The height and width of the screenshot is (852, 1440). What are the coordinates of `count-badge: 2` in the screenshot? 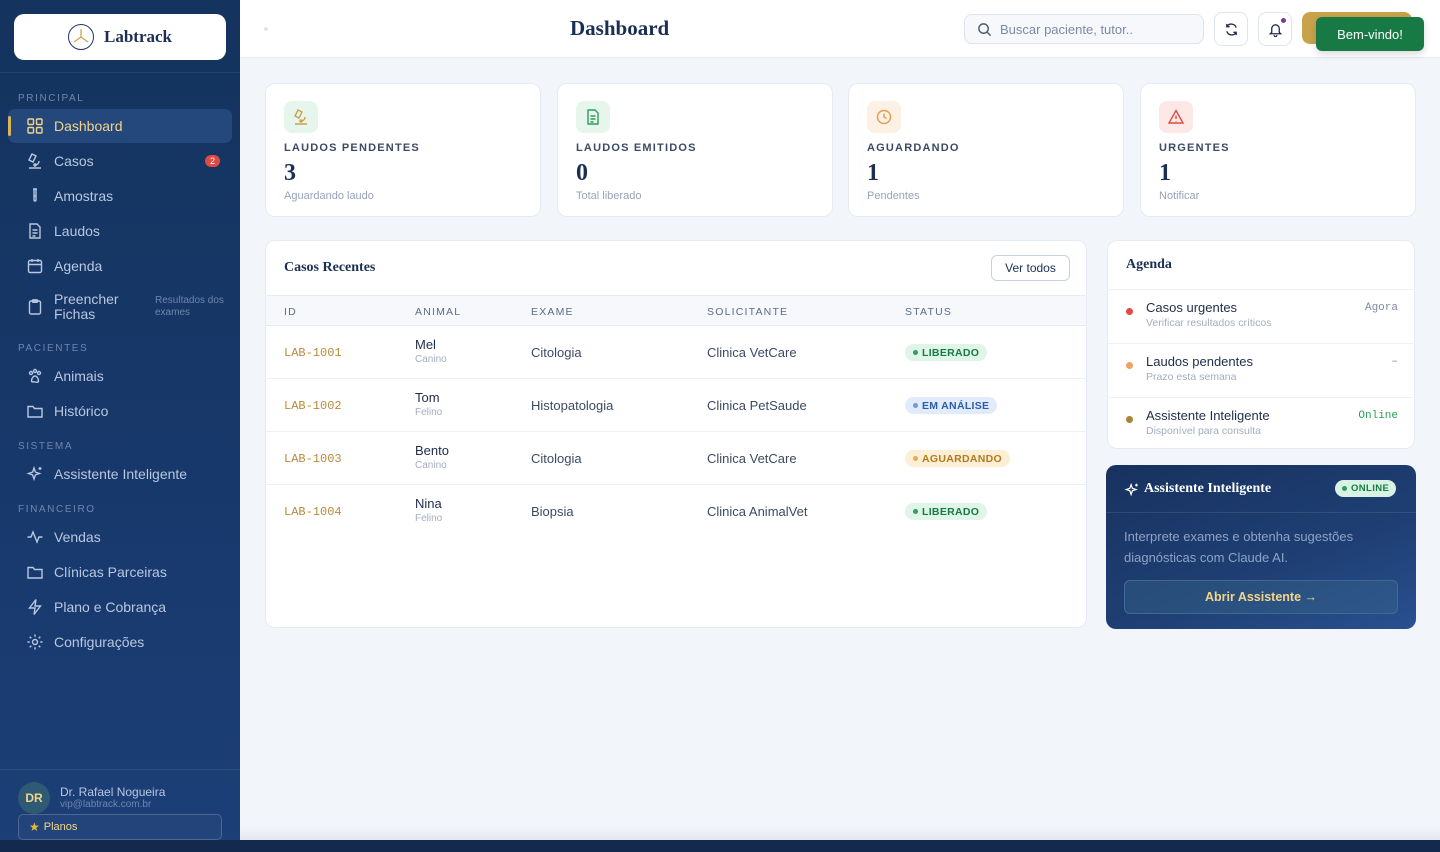 It's located at (212, 161).